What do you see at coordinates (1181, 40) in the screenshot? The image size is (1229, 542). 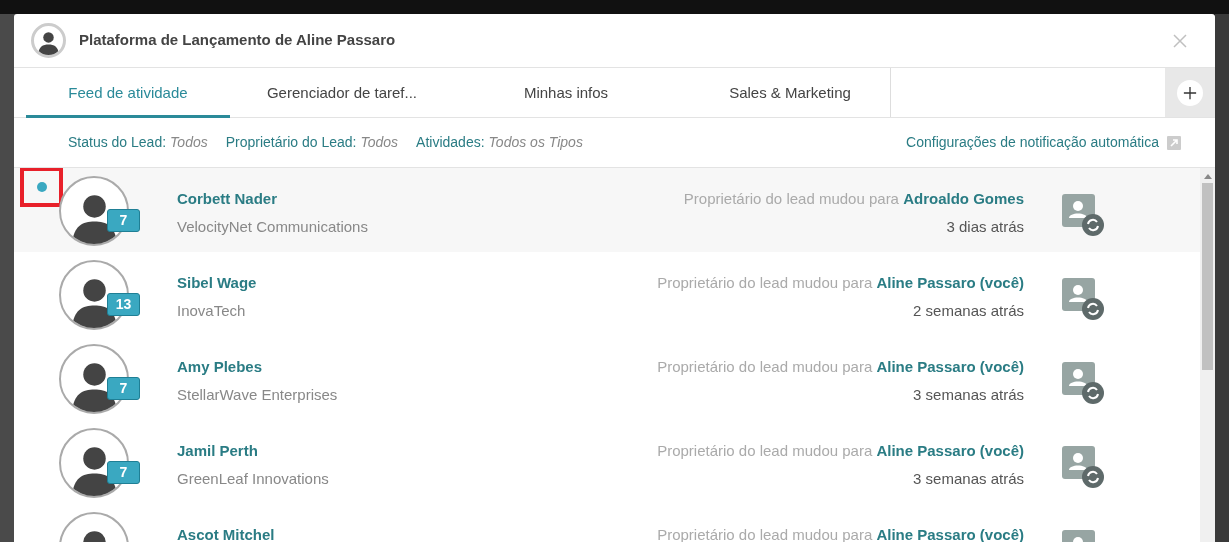 I see `close-button` at bounding box center [1181, 40].